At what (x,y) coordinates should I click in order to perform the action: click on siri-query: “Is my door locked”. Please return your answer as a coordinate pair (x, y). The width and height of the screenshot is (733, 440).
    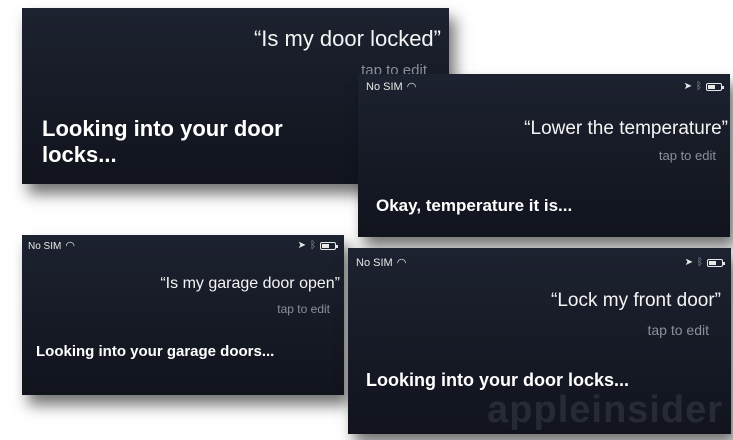
    Looking at the image, I should click on (347, 39).